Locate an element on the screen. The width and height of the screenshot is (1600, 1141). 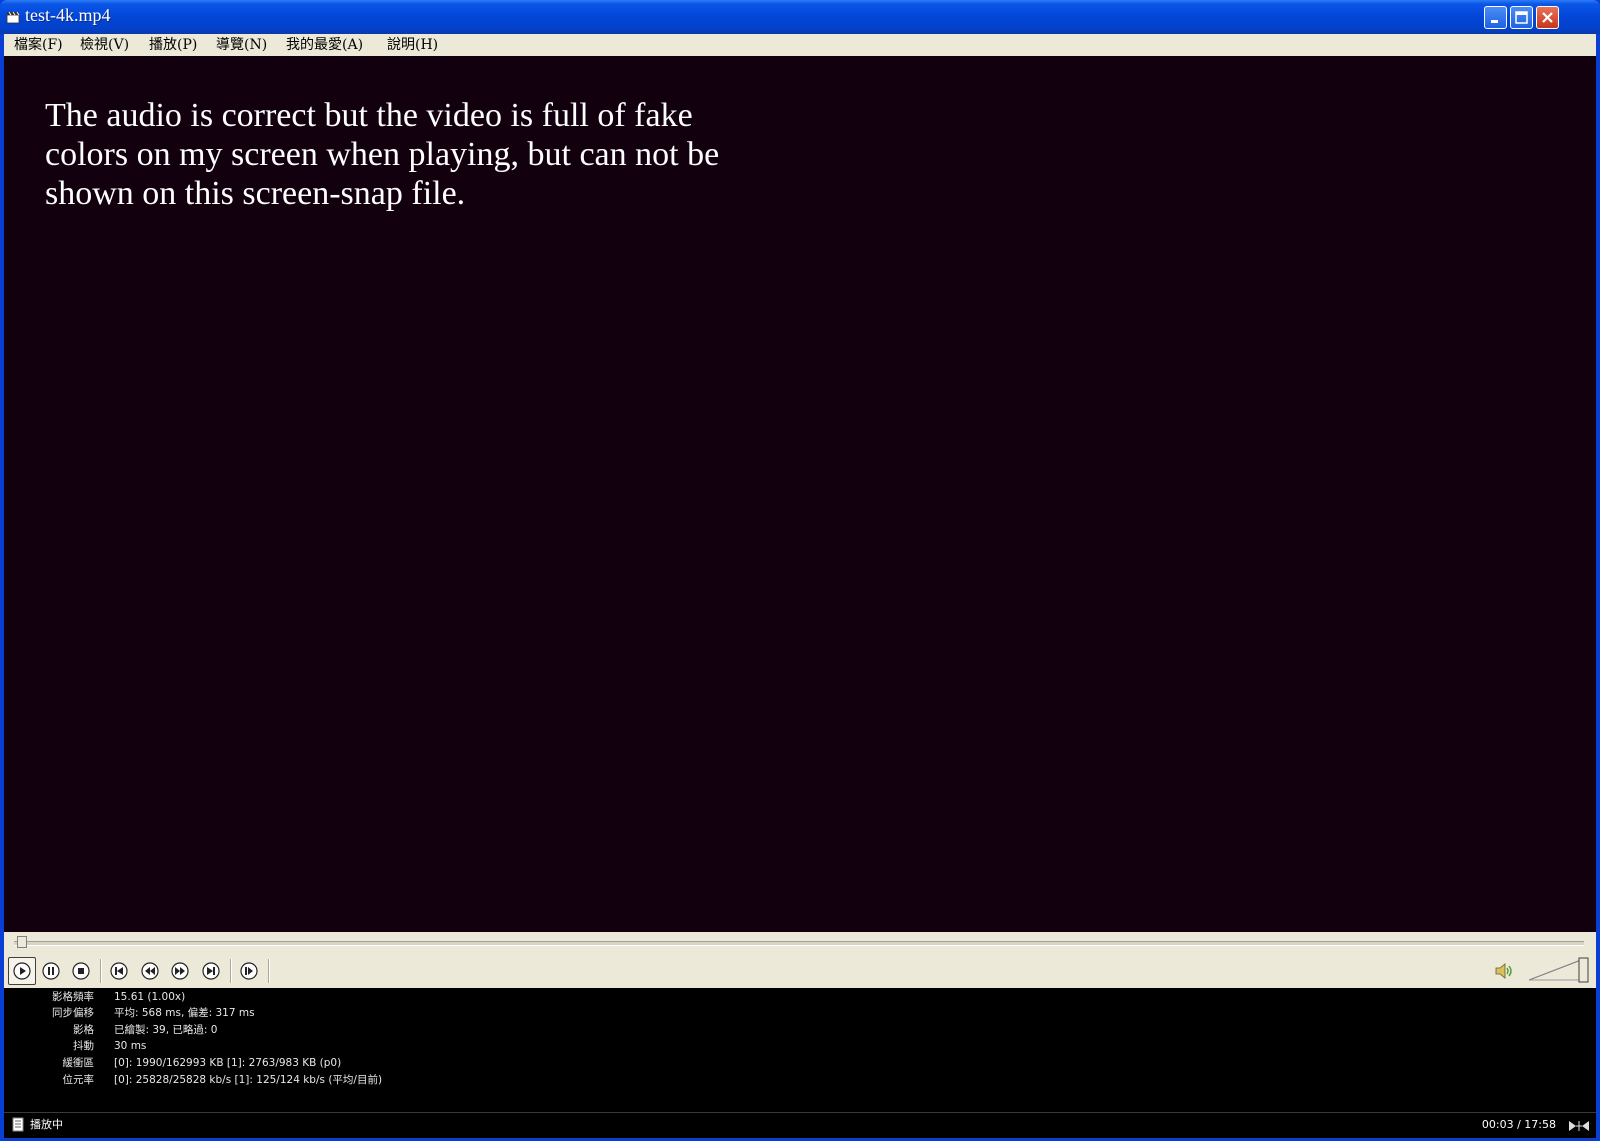
frame-step-button is located at coordinates (249, 971).